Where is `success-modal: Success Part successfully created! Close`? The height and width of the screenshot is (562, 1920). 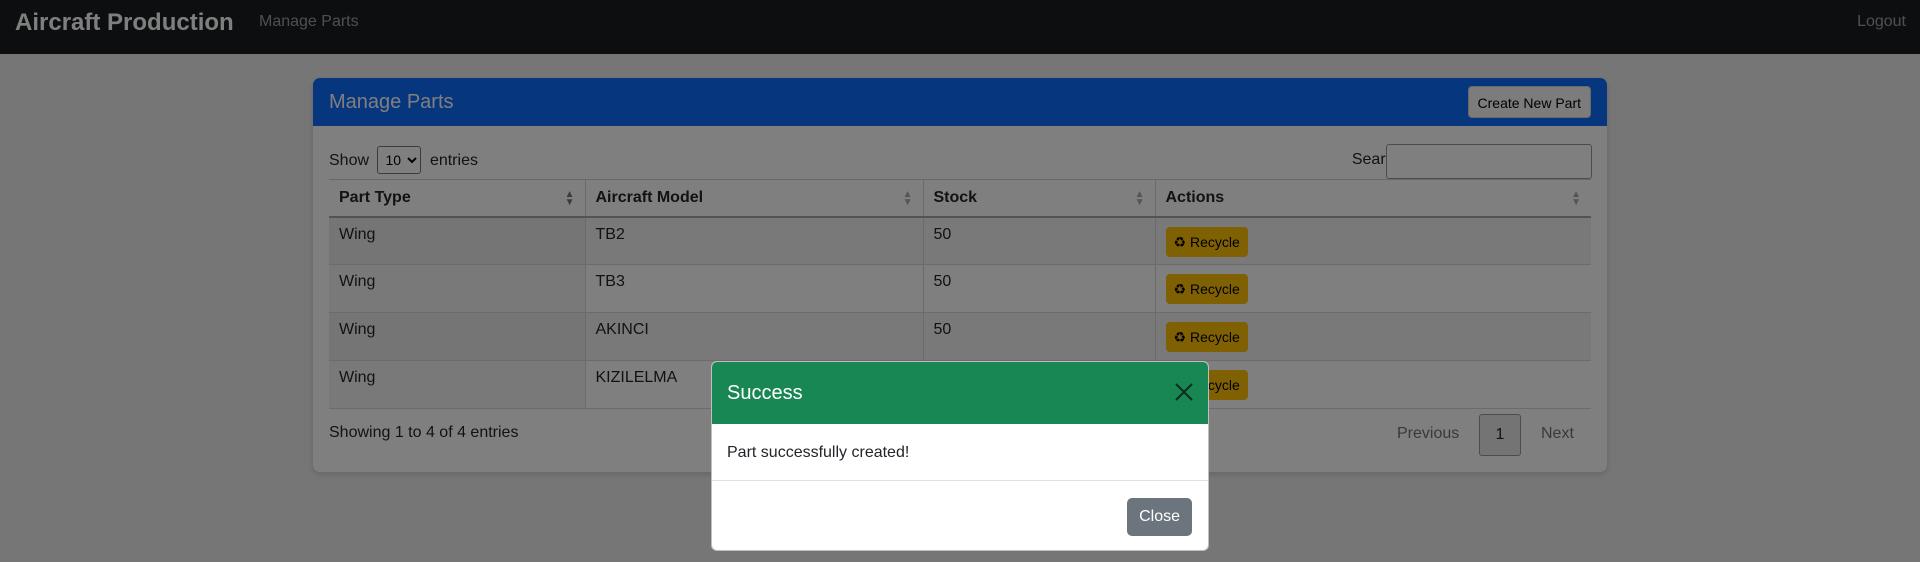
success-modal: Success Part successfully created! Close is located at coordinates (960, 456).